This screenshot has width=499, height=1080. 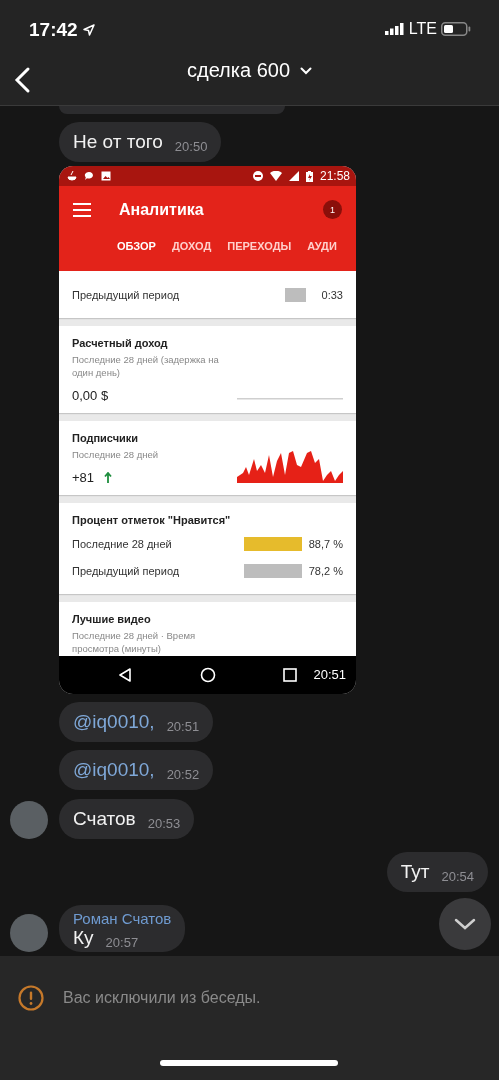 What do you see at coordinates (164, 823) in the screenshot?
I see `message-time: 20:53` at bounding box center [164, 823].